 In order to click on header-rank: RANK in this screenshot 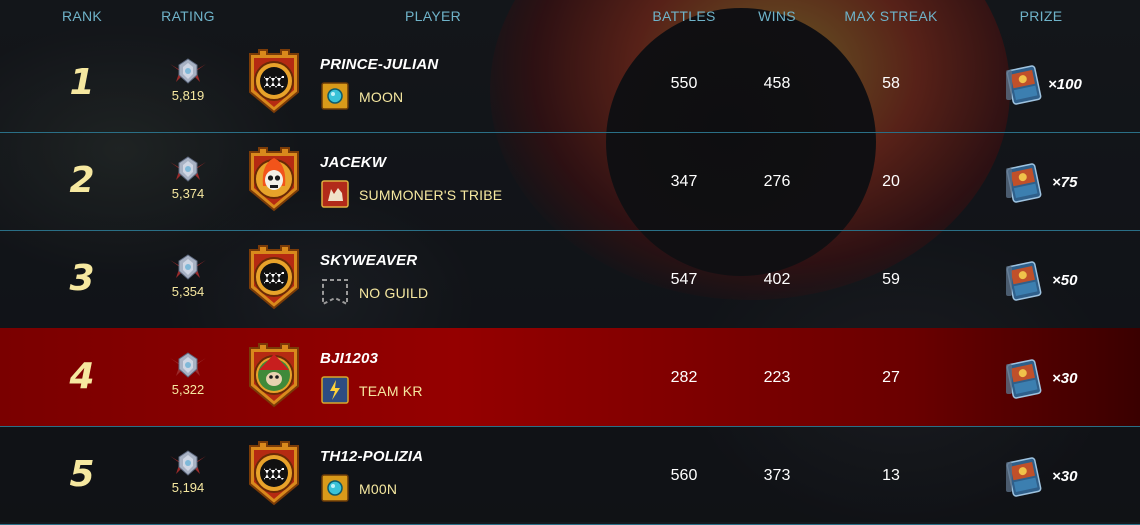, I will do `click(82, 16)`.